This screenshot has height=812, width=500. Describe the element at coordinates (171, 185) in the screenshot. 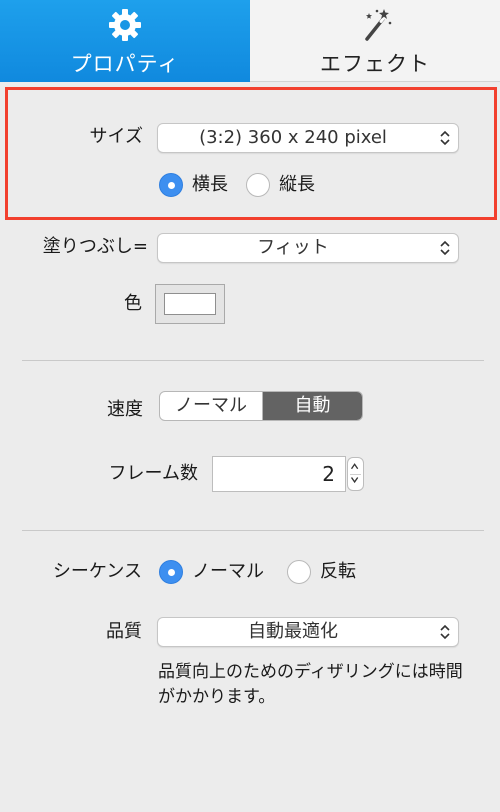

I see `orientation-landscape-radio` at that location.